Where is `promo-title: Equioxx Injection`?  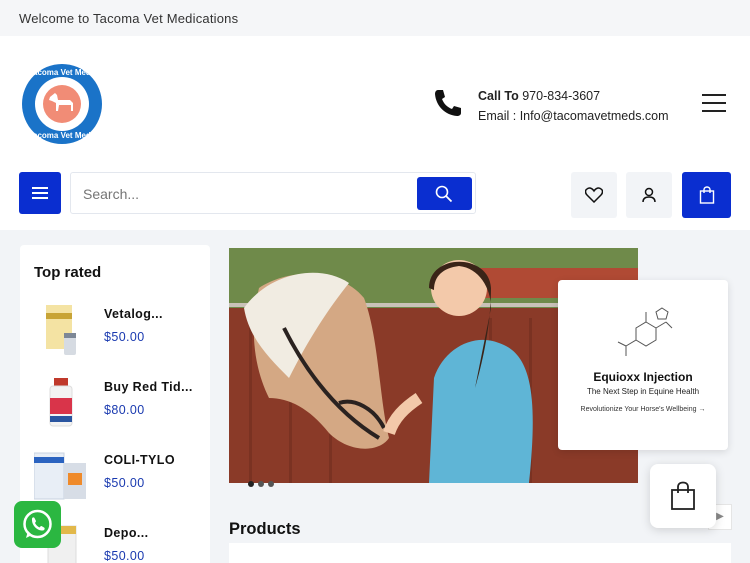
promo-title: Equioxx Injection is located at coordinates (643, 377).